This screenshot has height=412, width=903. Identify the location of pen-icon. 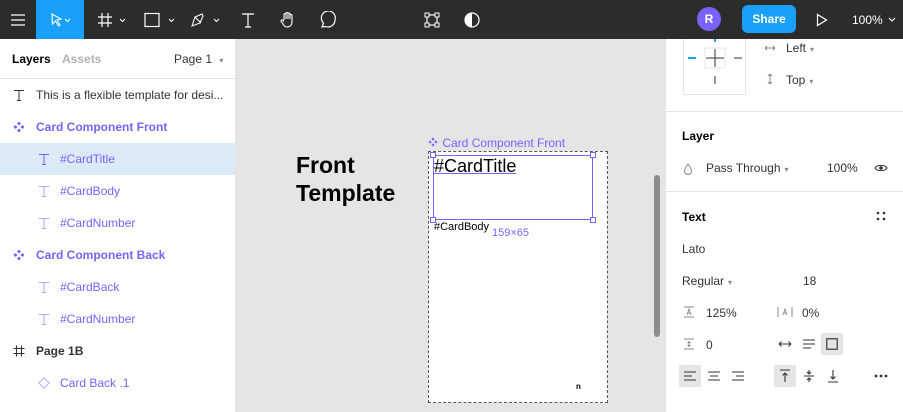
(205, 19).